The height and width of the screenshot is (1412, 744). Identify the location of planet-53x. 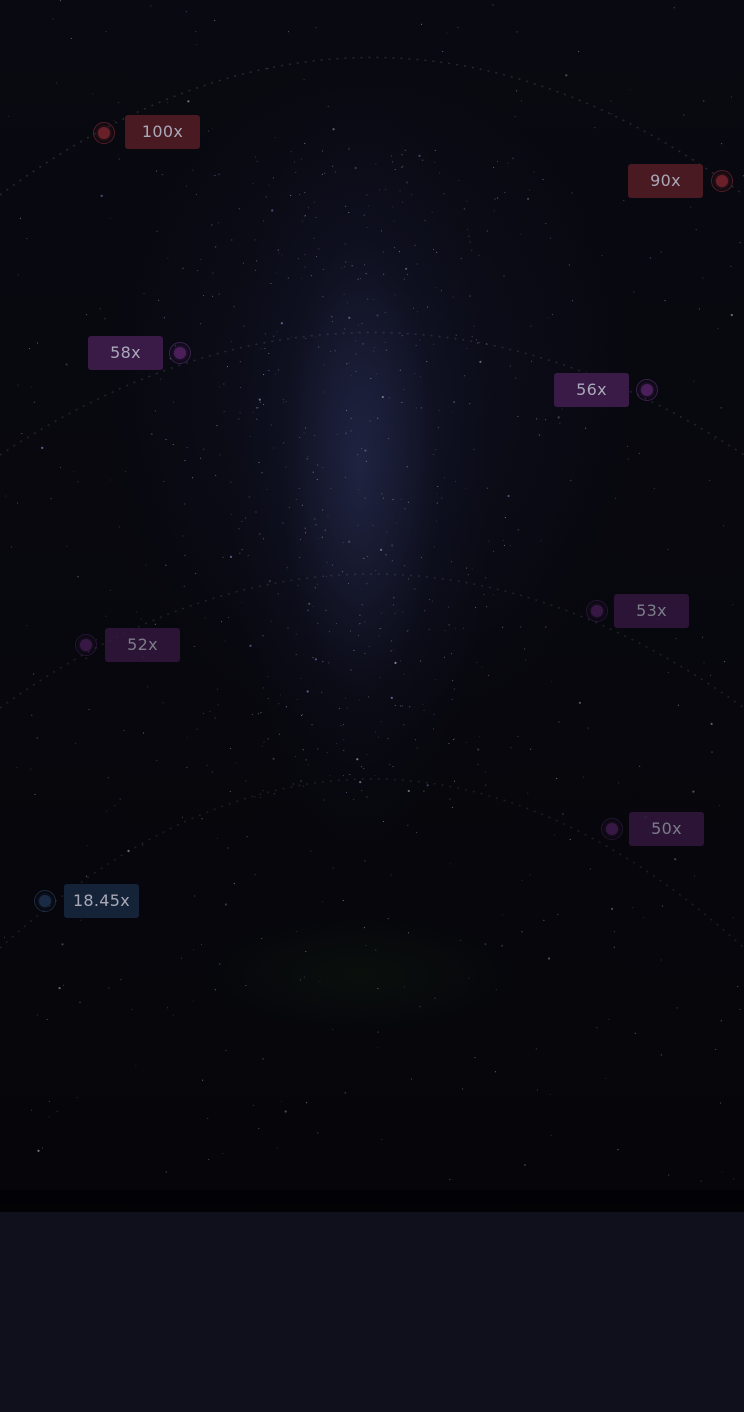
(597, 611).